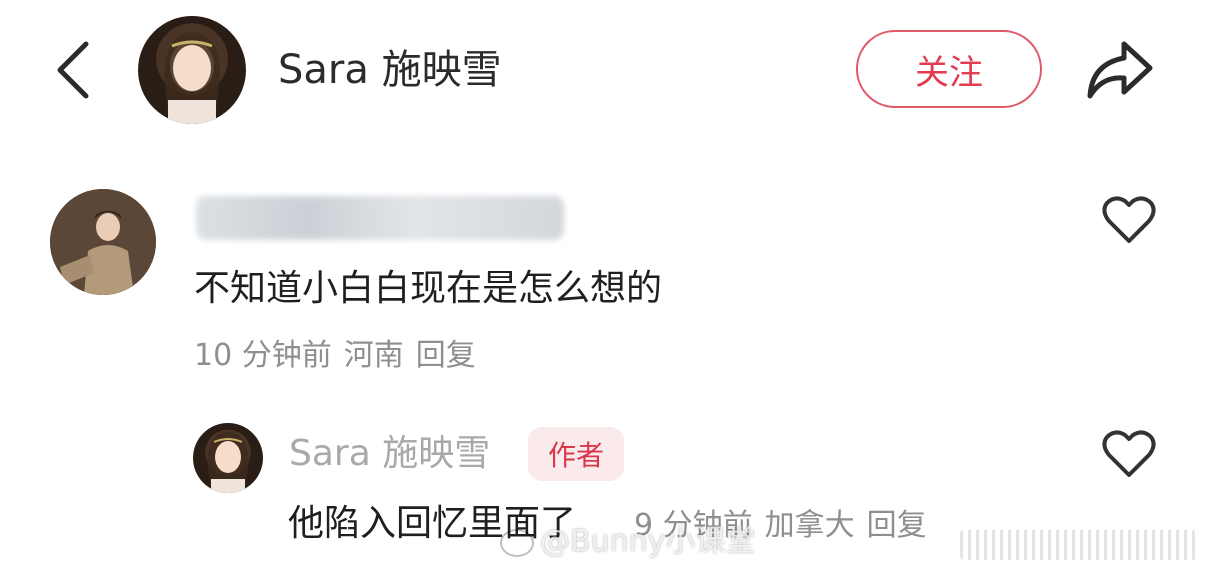 The width and height of the screenshot is (1206, 572). I want to click on profile-name: Sara 施映雪, so click(390, 70).